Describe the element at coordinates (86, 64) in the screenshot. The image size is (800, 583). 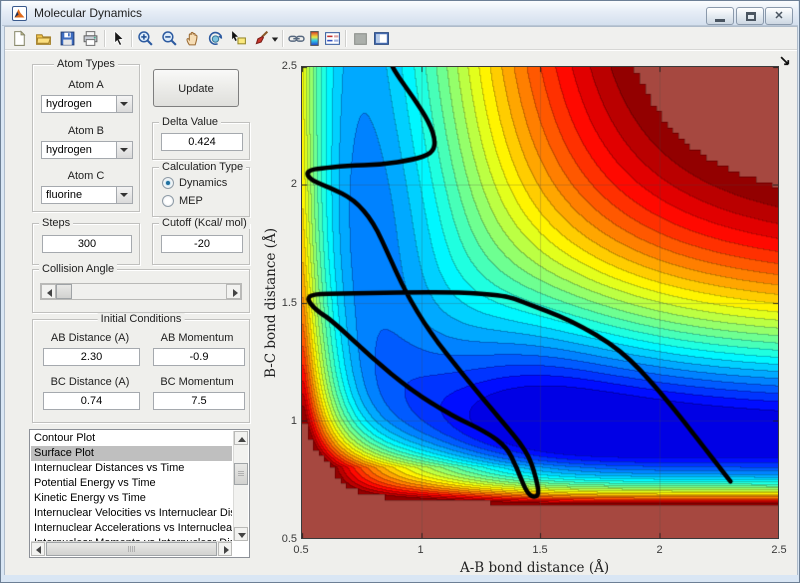
I see `panel-title: Atom Types` at that location.